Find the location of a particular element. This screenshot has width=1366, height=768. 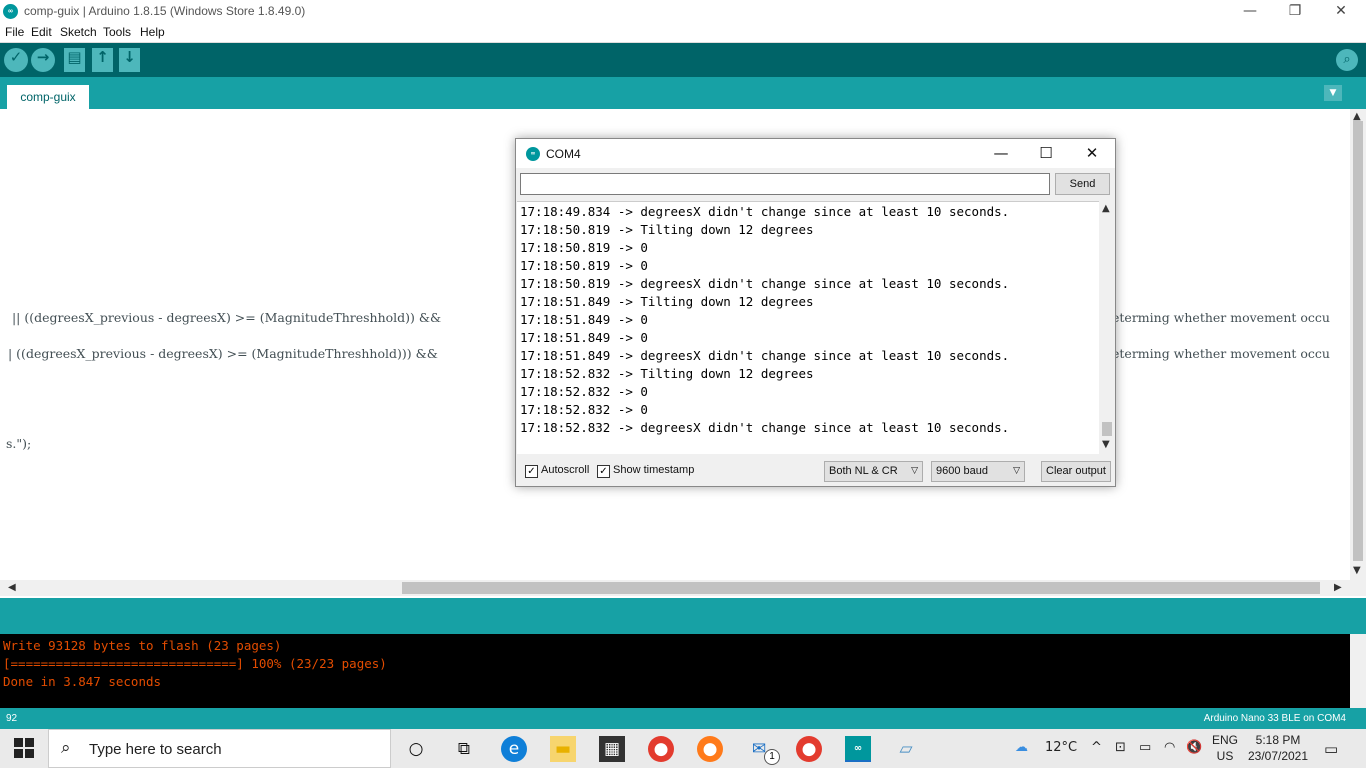

code-line: s."); is located at coordinates (19, 443).